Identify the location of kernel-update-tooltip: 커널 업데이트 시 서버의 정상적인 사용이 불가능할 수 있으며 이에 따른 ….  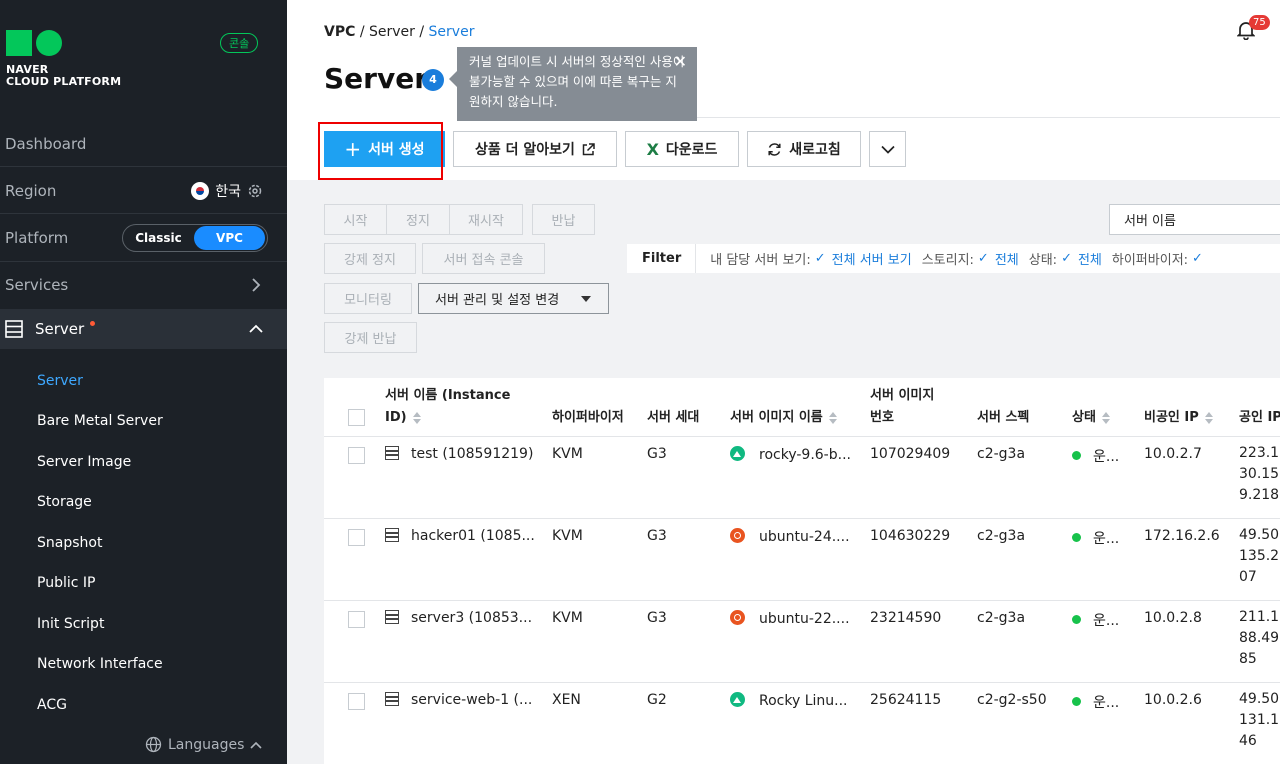
(573, 84).